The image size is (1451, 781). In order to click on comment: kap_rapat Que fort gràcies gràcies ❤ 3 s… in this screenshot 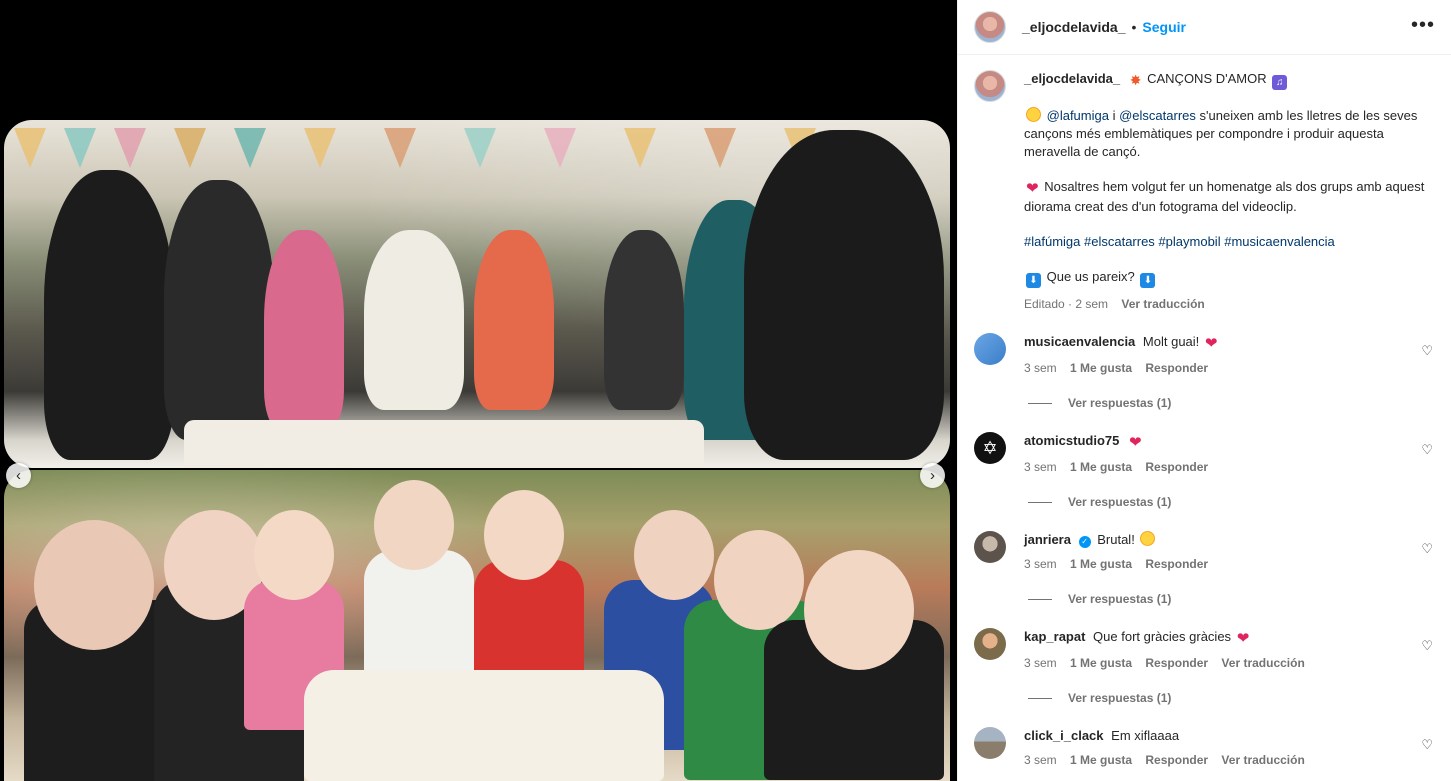, I will do `click(1204, 650)`.